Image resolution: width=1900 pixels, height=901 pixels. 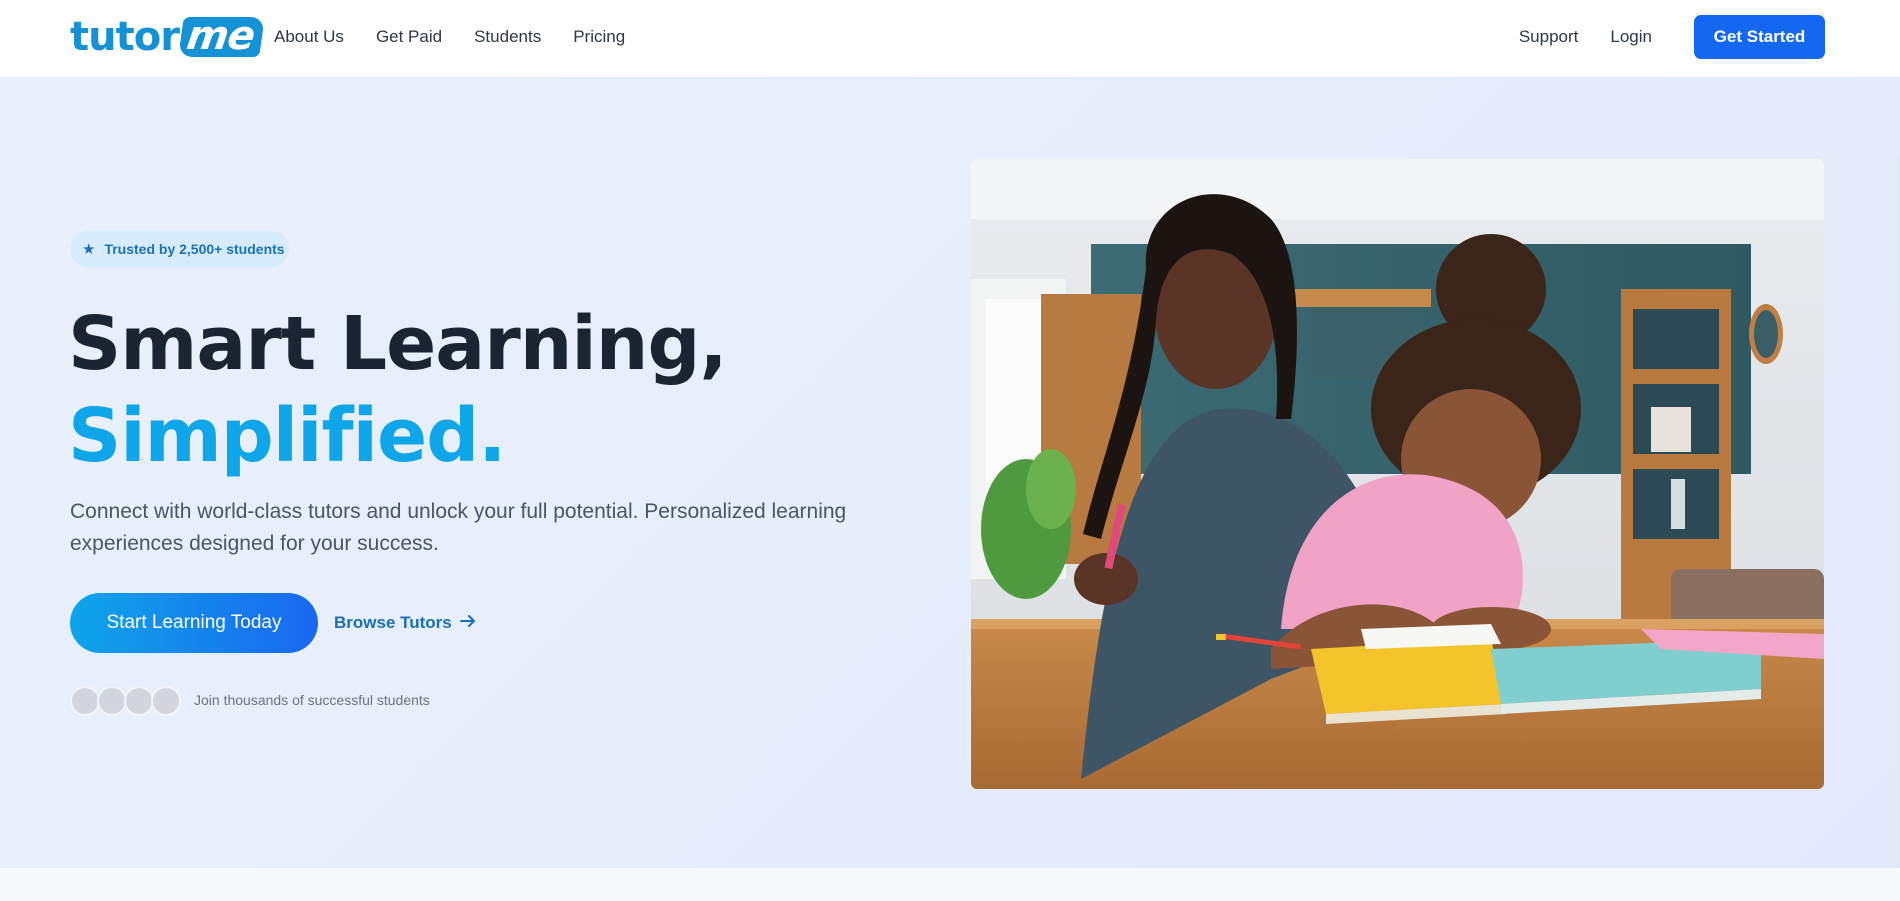 I want to click on trust-badge-label: Trusted by 2,500+ students, so click(x=194, y=249).